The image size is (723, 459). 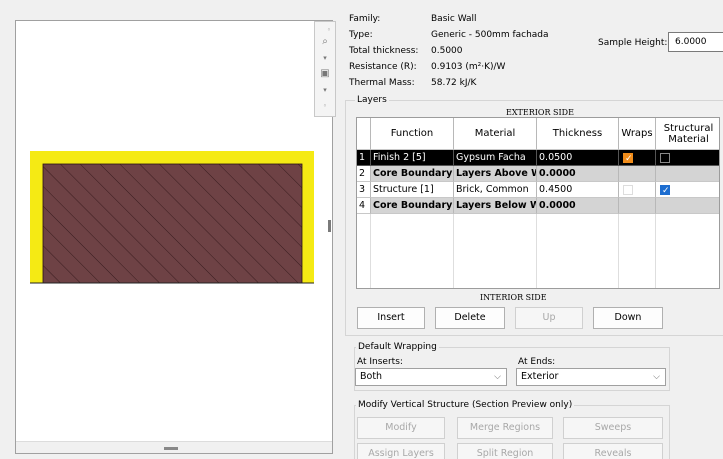 What do you see at coordinates (495, 190) in the screenshot?
I see `layer-material: Brick, Common` at bounding box center [495, 190].